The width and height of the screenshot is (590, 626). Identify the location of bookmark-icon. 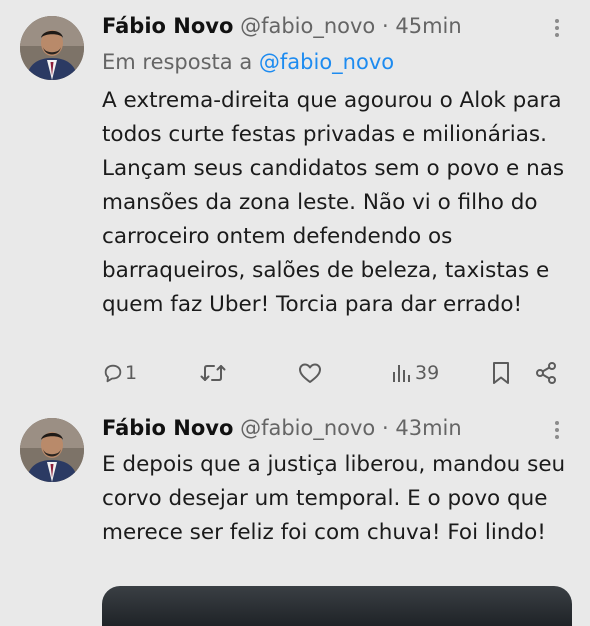
(501, 373).